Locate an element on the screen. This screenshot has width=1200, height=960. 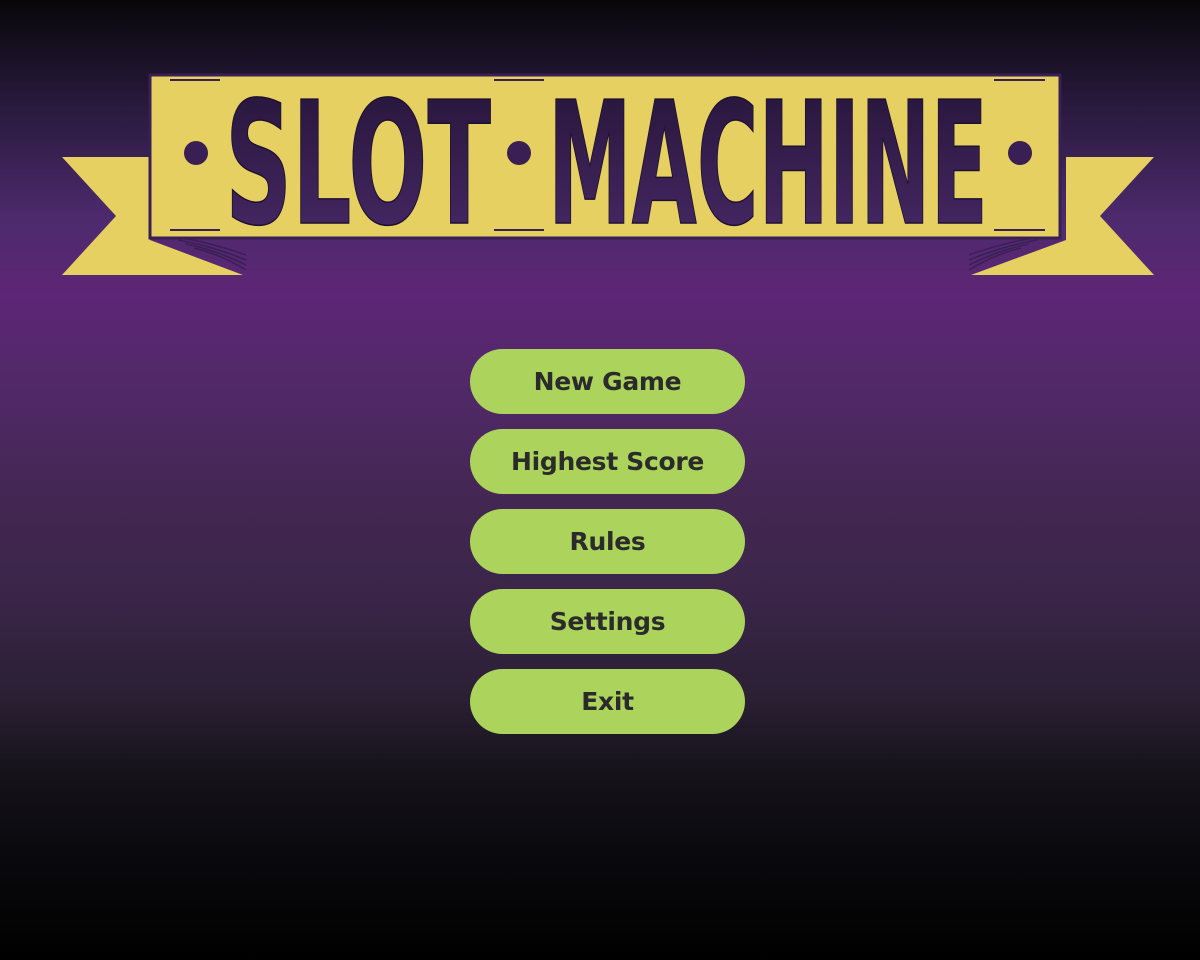
game-title-machine: MACHINE is located at coordinates (768, 165).